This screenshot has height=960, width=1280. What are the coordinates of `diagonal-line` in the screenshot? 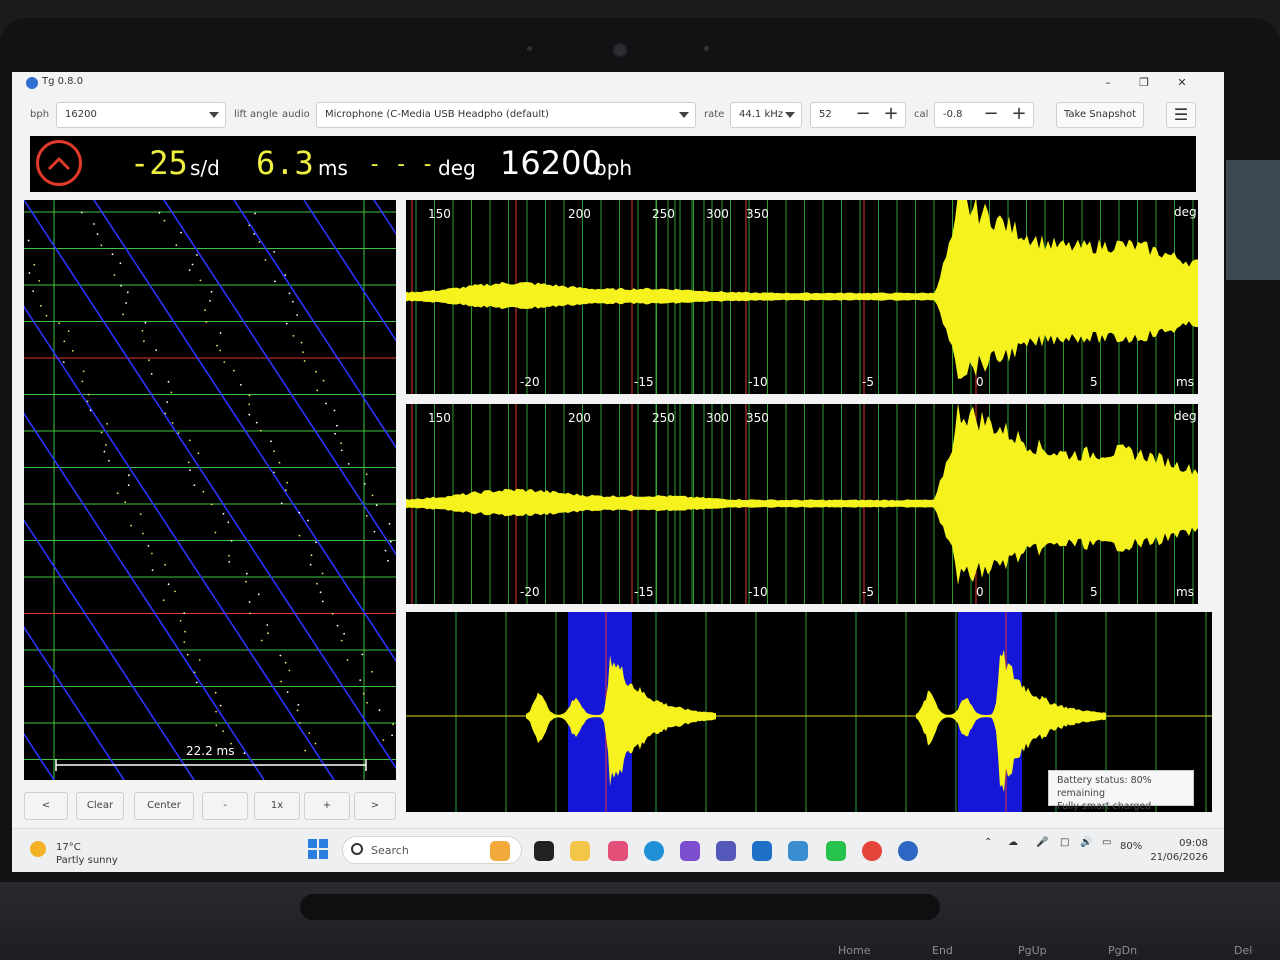 It's located at (349, 271).